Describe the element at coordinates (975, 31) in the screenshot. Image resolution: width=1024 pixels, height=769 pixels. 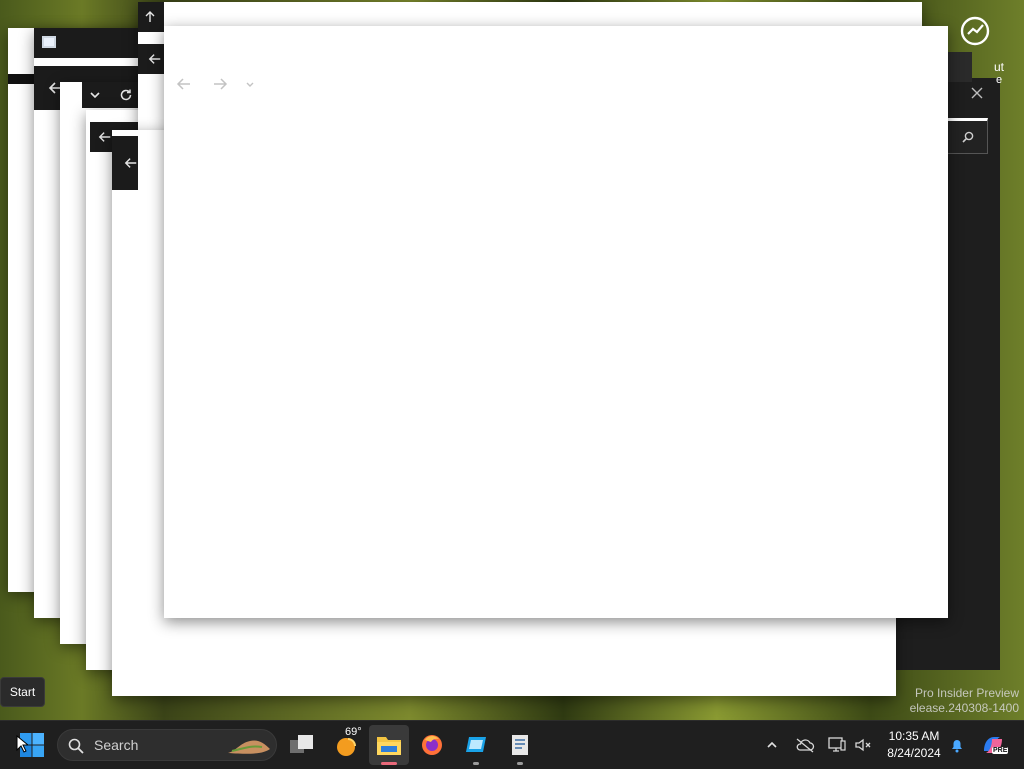
I see `desktop-shortcut-icon` at that location.